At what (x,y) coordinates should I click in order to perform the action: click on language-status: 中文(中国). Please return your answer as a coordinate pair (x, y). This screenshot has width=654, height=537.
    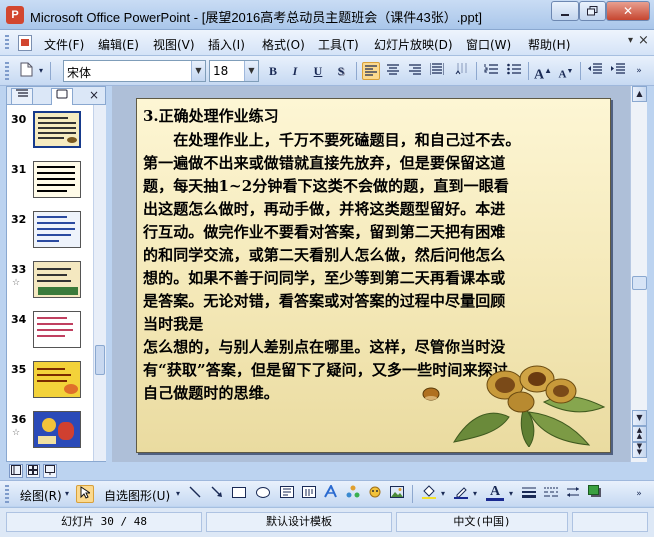
    Looking at the image, I should click on (482, 522).